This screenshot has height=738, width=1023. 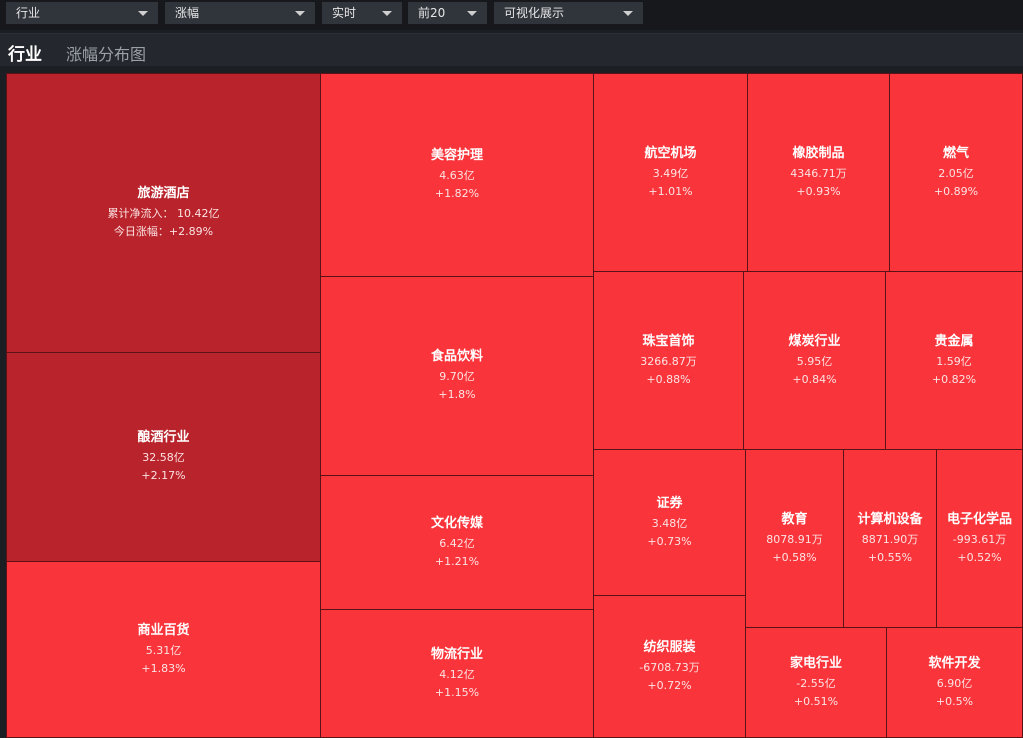 I want to click on category-dropdown: 行业, so click(x=82, y=13).